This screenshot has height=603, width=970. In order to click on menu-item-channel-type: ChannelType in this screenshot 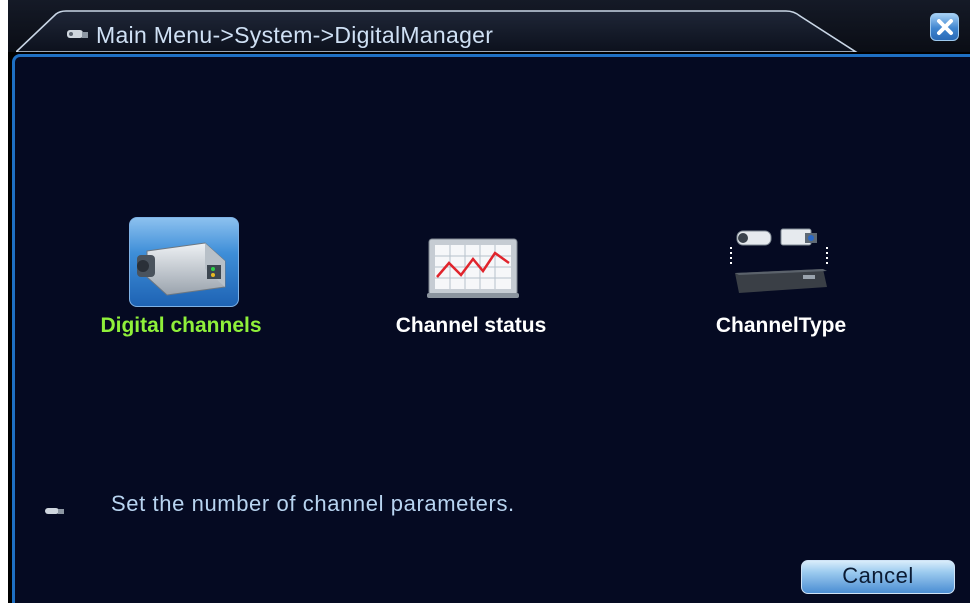, I will do `click(781, 282)`.